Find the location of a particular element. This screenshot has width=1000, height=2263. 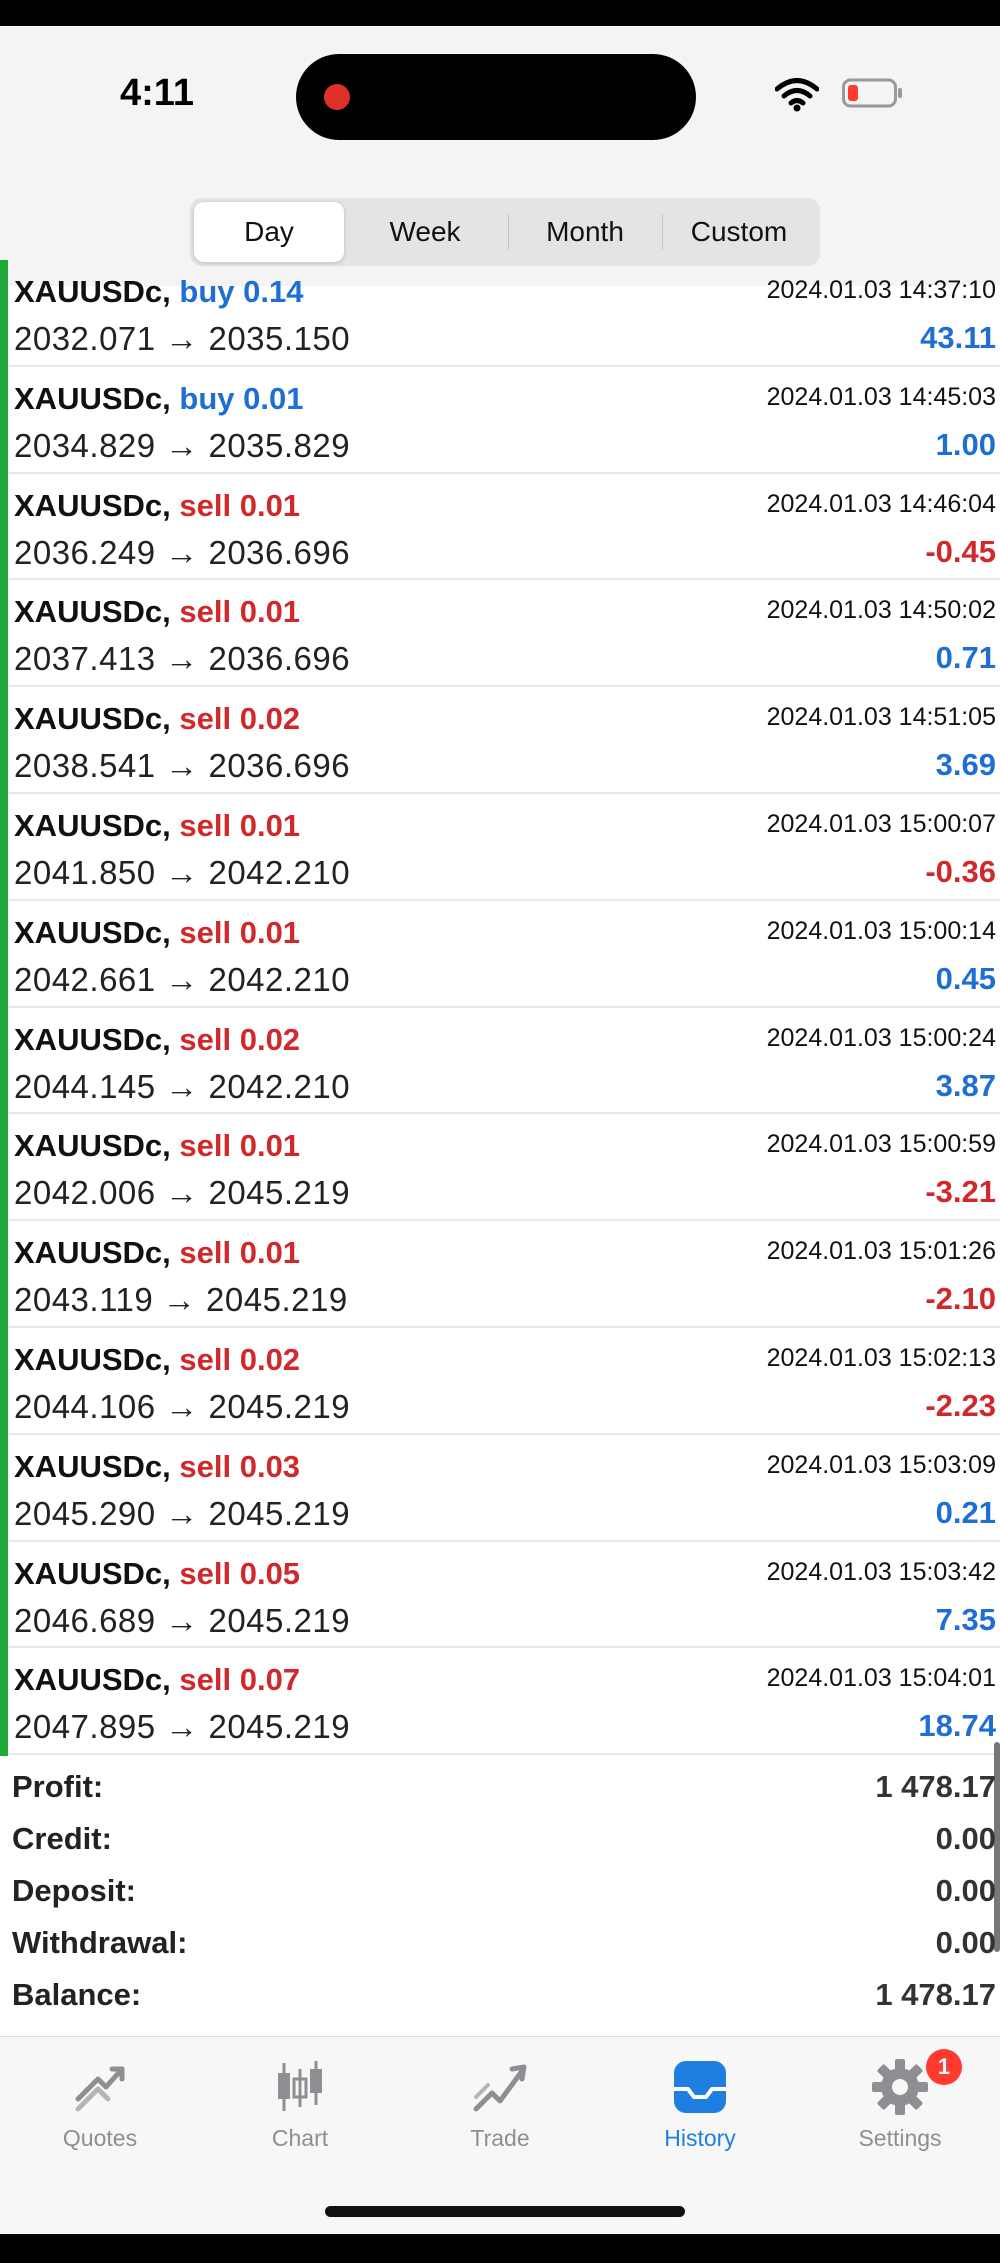

chart-icon is located at coordinates (300, 2086).